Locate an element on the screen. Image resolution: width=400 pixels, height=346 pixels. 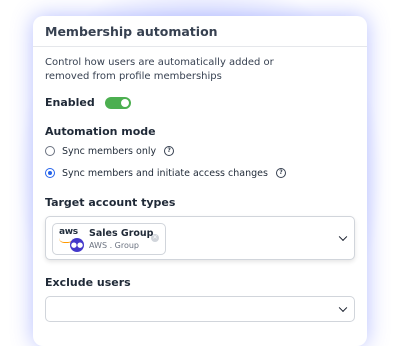
panel-header: Membership automation is located at coordinates (200, 31).